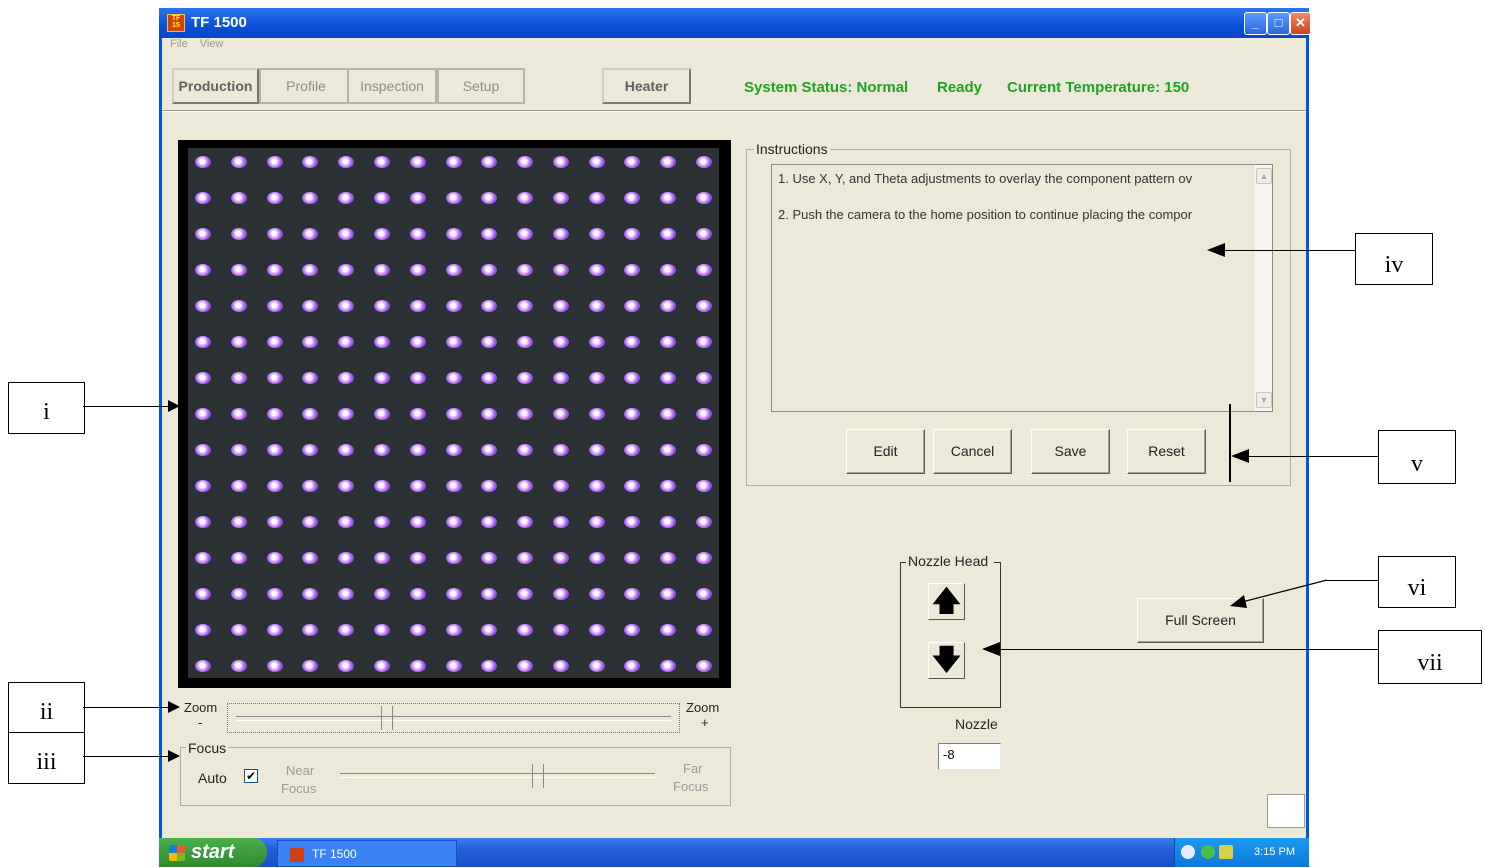 This screenshot has height=868, width=1486. I want to click on tab-profile: Profile, so click(306, 86).